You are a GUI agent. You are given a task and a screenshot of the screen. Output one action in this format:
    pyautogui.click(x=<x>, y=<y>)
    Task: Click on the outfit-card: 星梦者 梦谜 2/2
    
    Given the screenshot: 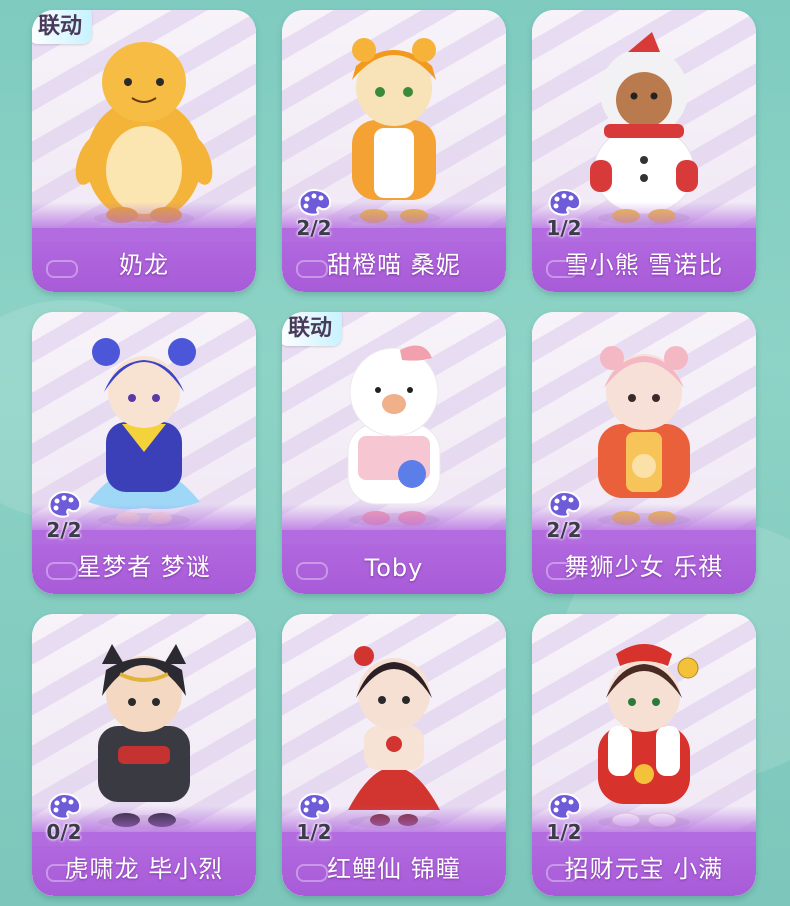 What is the action you would take?
    pyautogui.click(x=144, y=453)
    